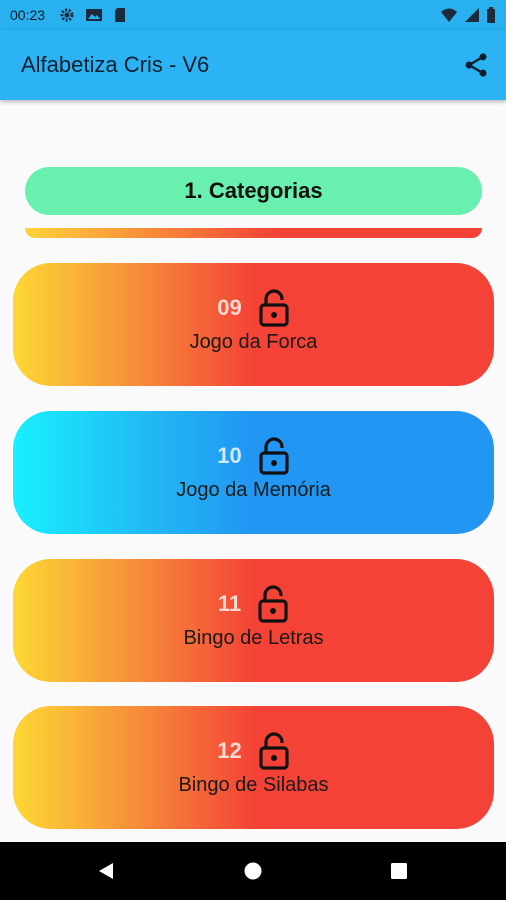  Describe the element at coordinates (229, 603) in the screenshot. I see `card-number: 11` at that location.